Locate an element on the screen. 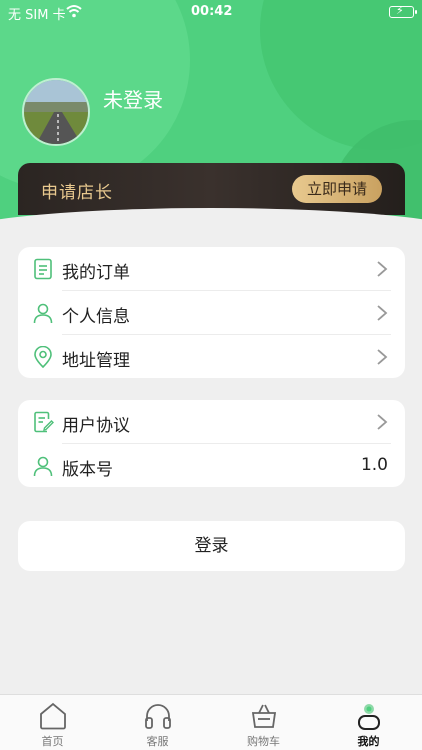 Image resolution: width=422 pixels, height=750 pixels. tab-label: 客服 is located at coordinates (157, 741).